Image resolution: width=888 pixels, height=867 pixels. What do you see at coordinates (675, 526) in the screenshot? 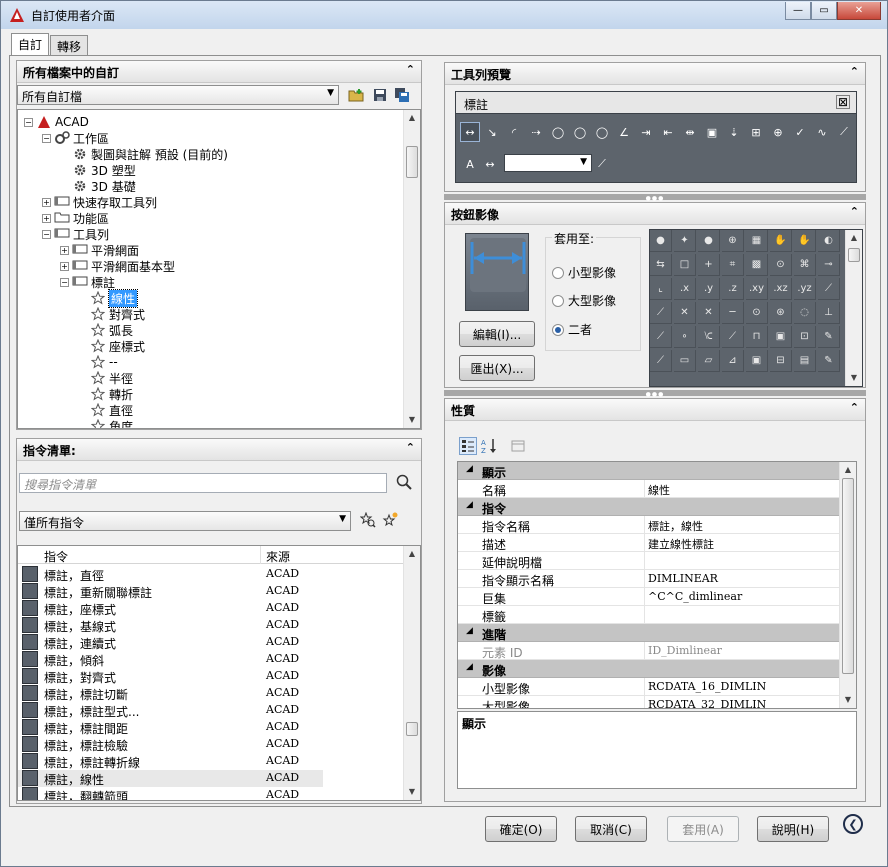
I see `property-value: 標註，線性` at bounding box center [675, 526].